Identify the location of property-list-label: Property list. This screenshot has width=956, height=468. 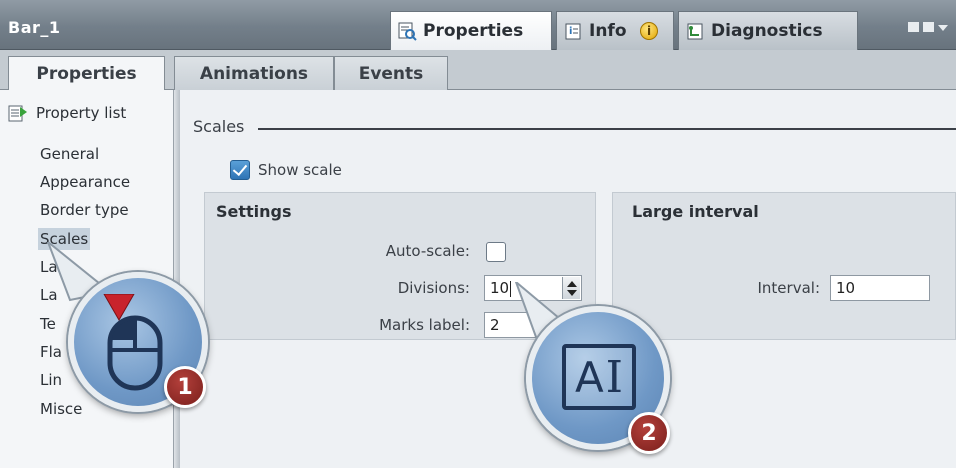
(81, 113).